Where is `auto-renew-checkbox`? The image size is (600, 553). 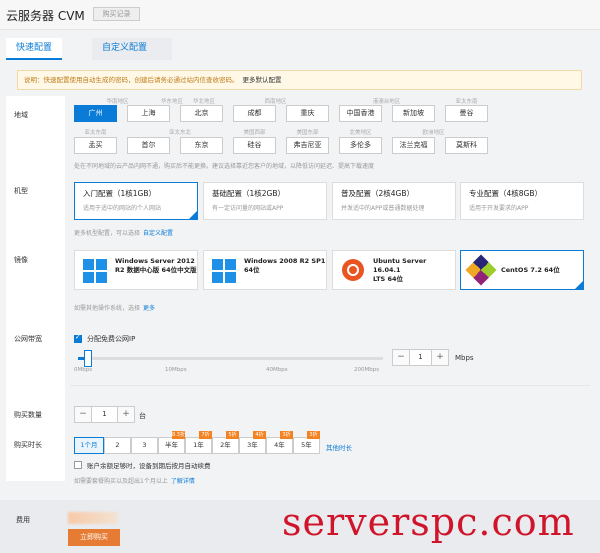
auto-renew-checkbox is located at coordinates (78, 465).